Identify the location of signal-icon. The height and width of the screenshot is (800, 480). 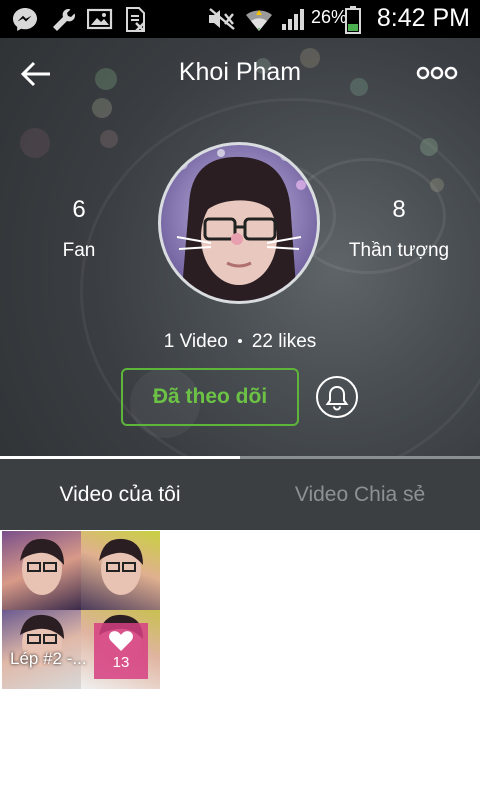
(294, 21).